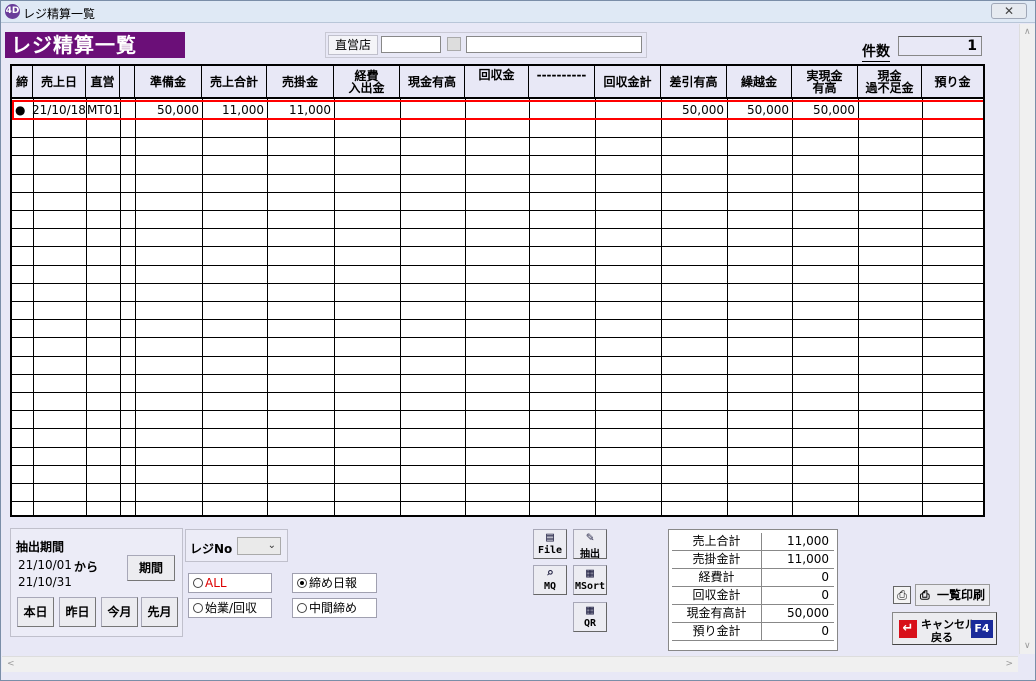 This screenshot has height=681, width=1036. What do you see at coordinates (1009, 11) in the screenshot?
I see `close-button: ✕` at bounding box center [1009, 11].